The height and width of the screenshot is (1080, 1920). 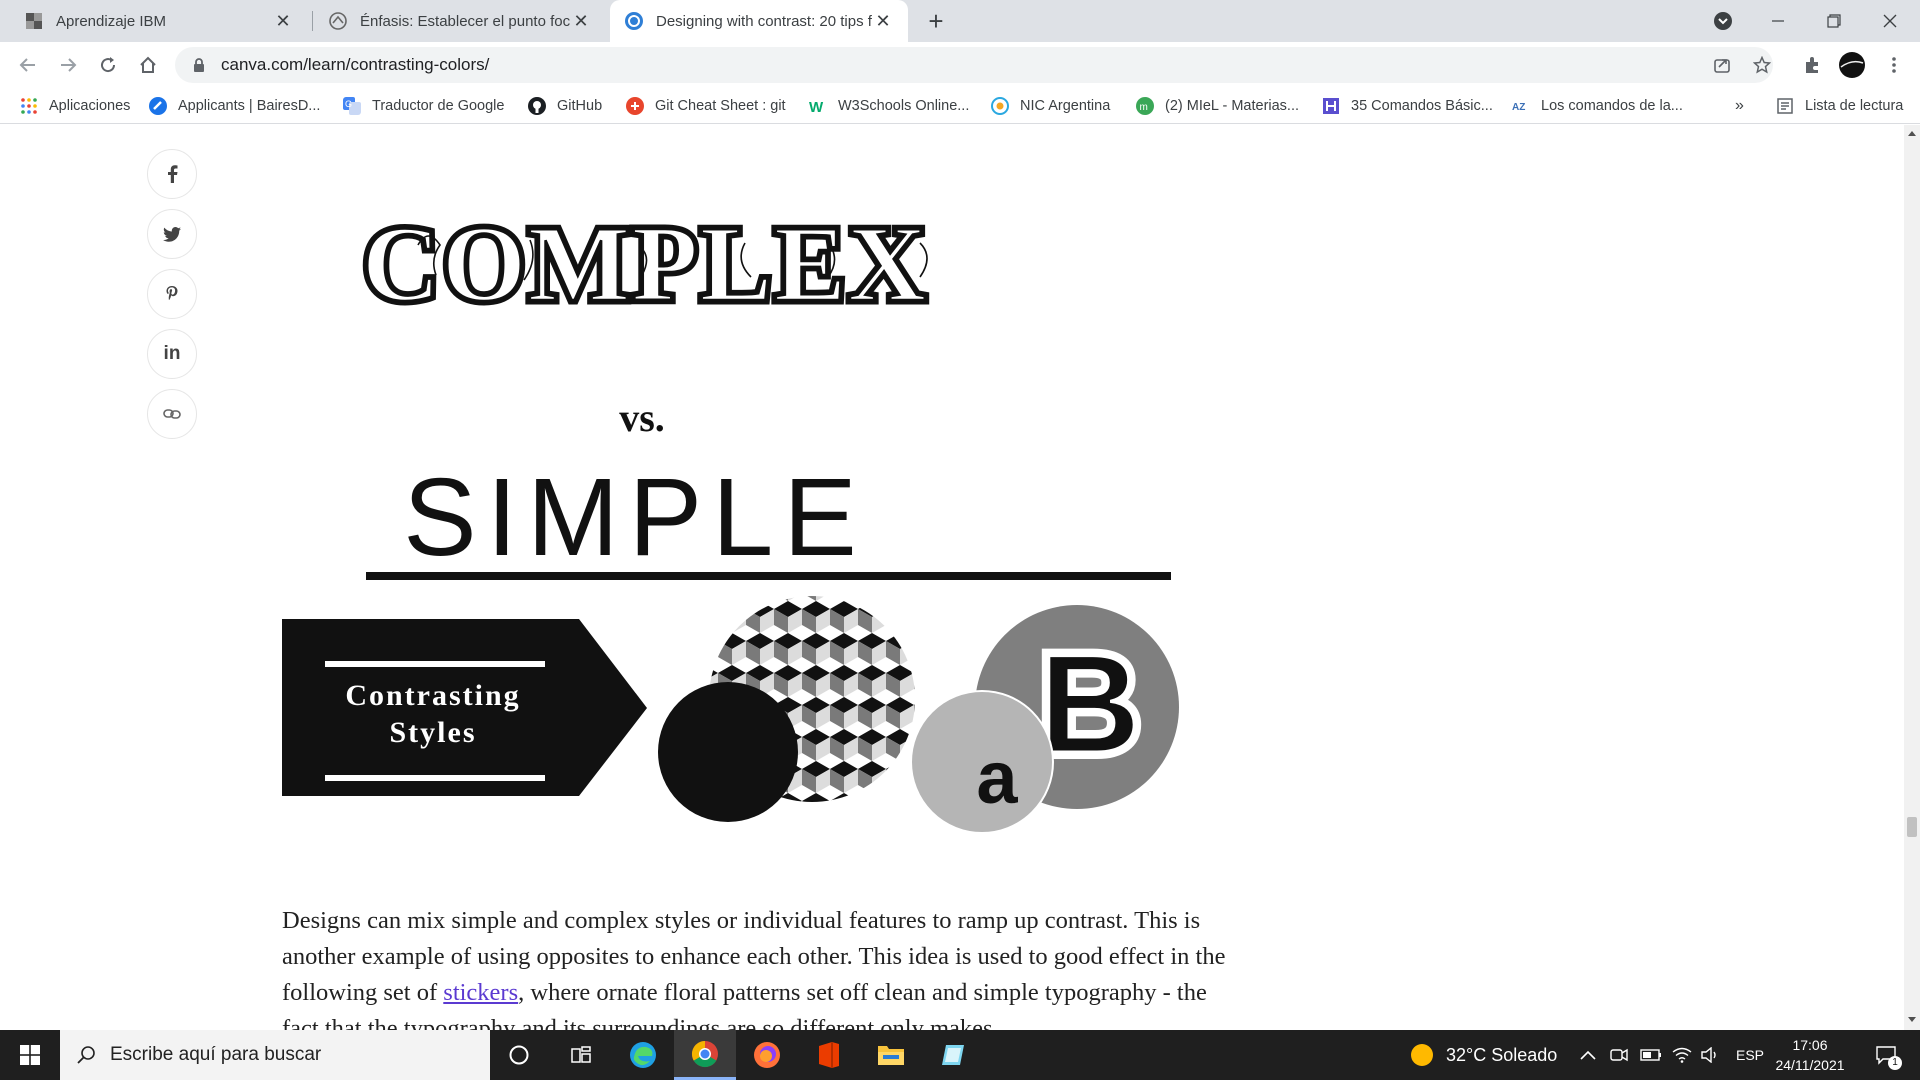 I want to click on git-icon, so click(x=635, y=106).